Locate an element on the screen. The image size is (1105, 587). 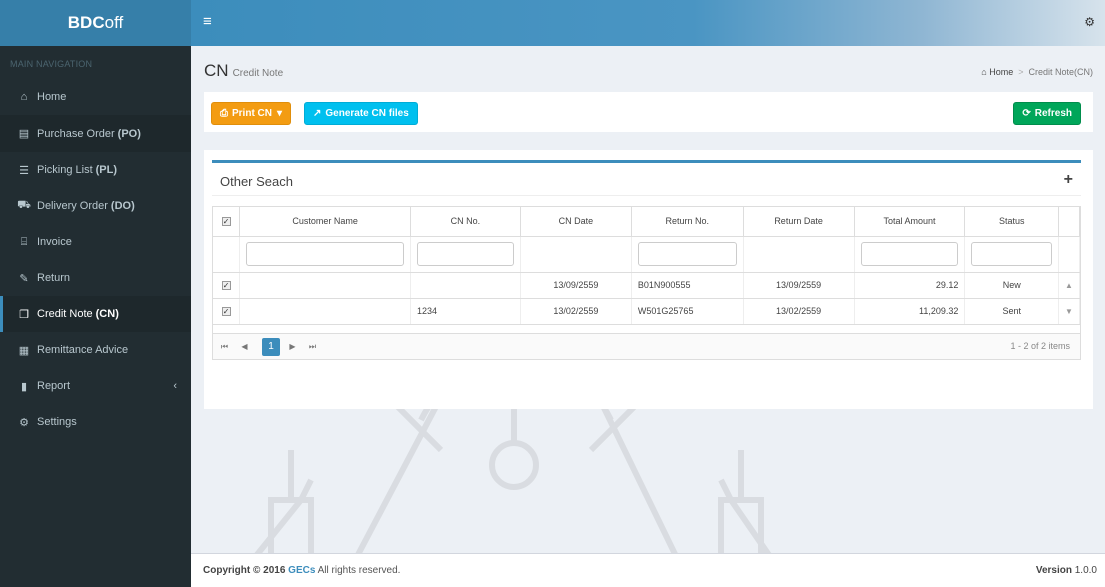
column-header: CN No. is located at coordinates (465, 222).